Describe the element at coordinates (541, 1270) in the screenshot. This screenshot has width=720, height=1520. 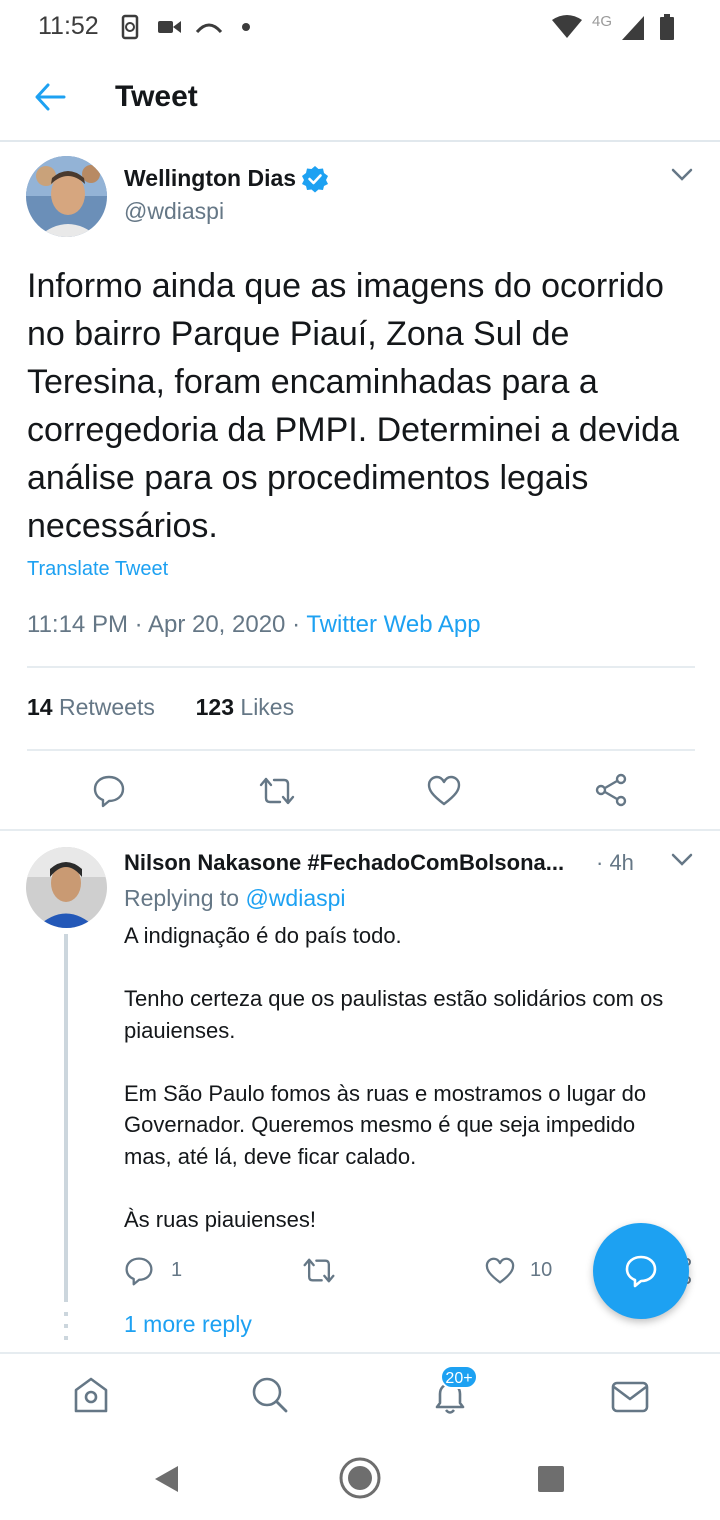
I see `like-count: 10` at that location.